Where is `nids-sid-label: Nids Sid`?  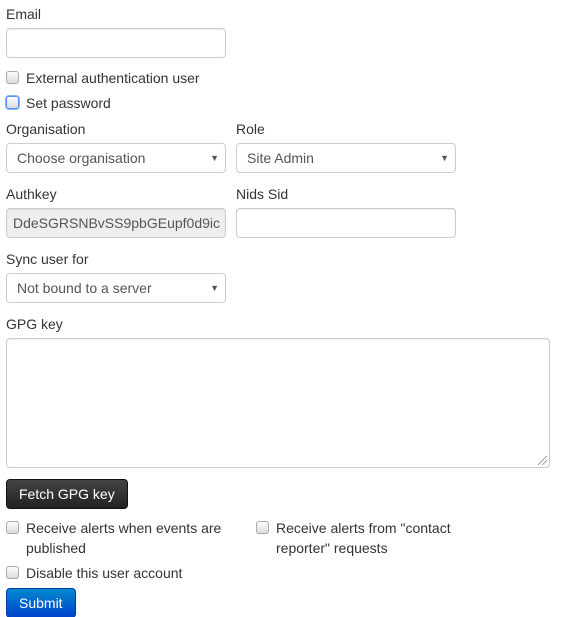 nids-sid-label: Nids Sid is located at coordinates (262, 194).